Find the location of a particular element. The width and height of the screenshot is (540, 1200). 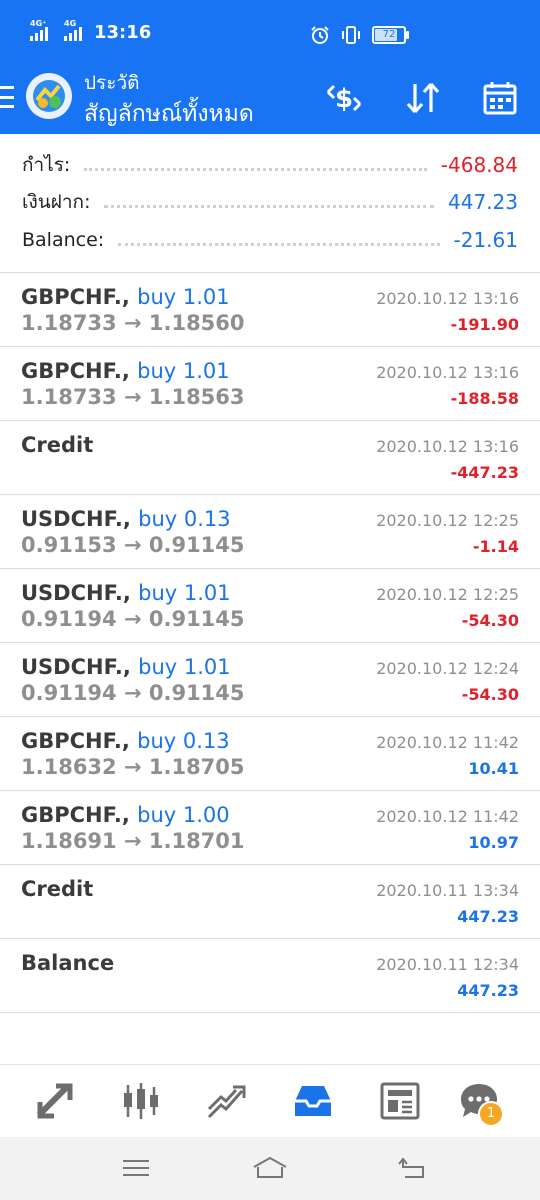

summary-balance-row: Balance: -21.61 is located at coordinates (270, 240).